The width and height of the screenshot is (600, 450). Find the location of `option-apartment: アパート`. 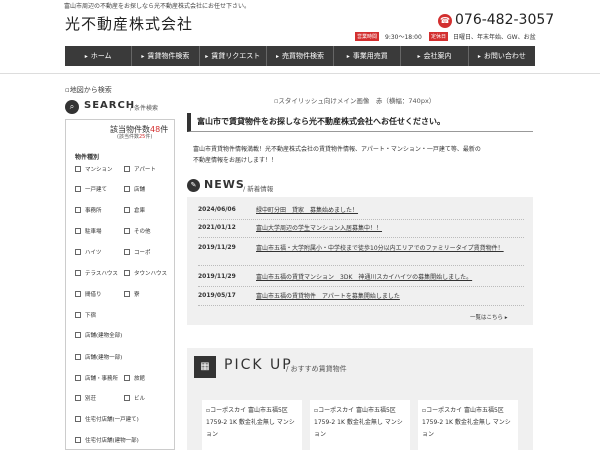

option-apartment: アパート is located at coordinates (140, 169).